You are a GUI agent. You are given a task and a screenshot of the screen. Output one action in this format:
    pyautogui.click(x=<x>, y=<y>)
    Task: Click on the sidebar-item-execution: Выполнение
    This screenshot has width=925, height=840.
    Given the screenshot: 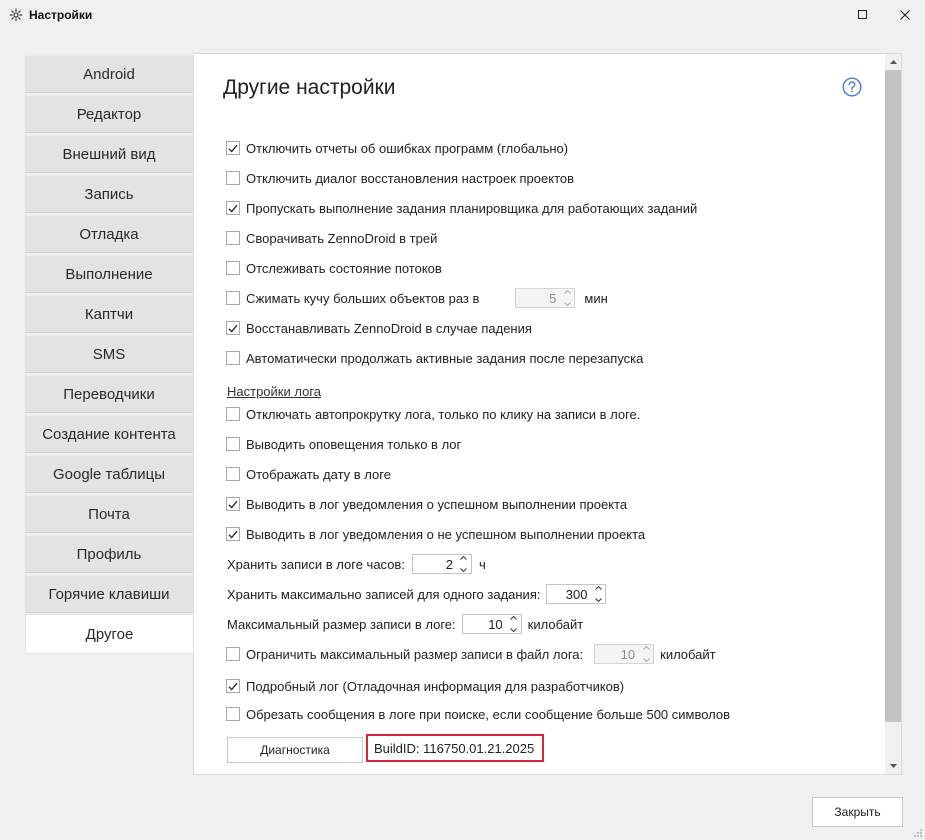 What is the action you would take?
    pyautogui.click(x=109, y=274)
    